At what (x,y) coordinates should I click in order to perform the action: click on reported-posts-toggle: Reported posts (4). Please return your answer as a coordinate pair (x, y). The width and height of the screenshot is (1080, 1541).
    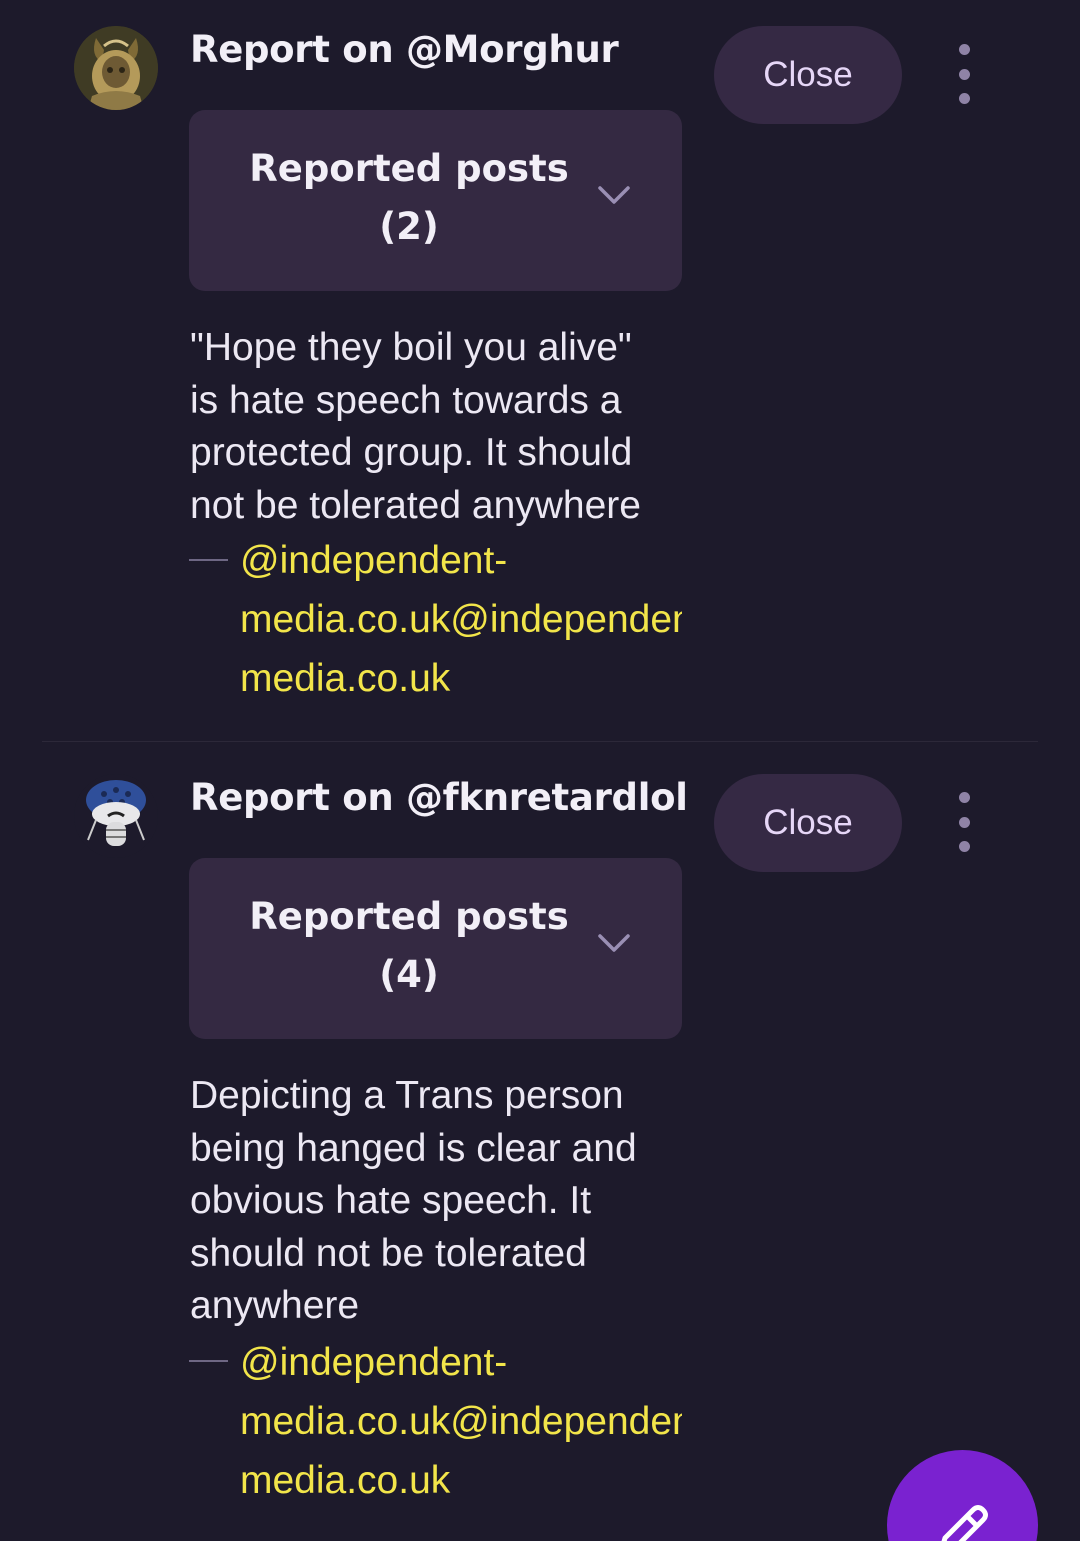
    Looking at the image, I should click on (435, 948).